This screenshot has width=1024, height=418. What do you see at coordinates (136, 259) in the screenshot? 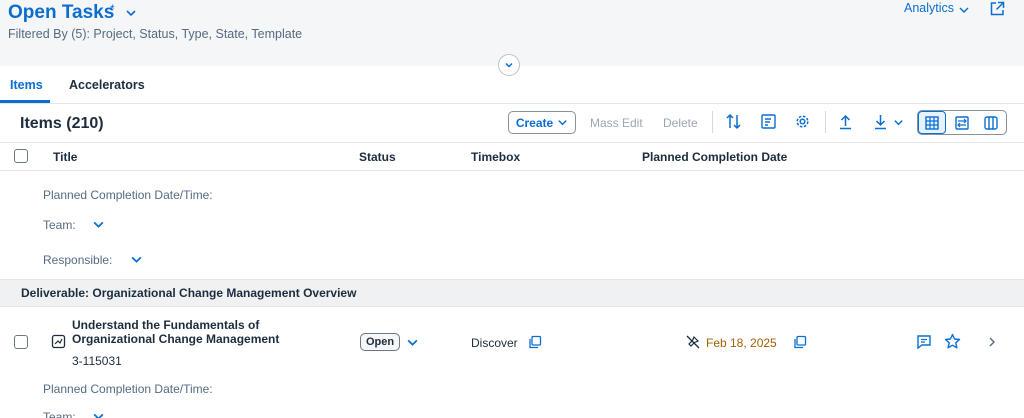
I see `responsible-chevron-down-icon` at bounding box center [136, 259].